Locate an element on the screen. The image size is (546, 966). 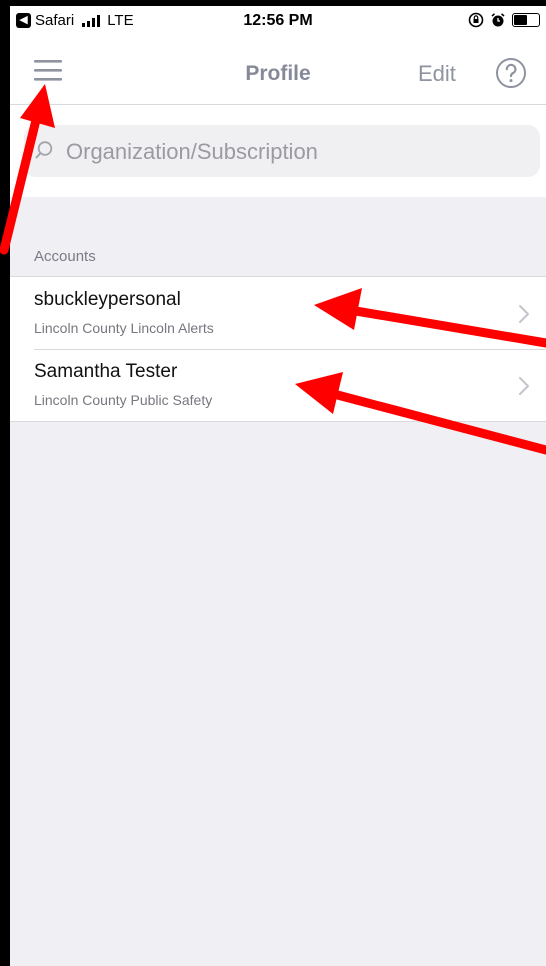
status-bar: ◀ Safari LTE 12:56 PM is located at coordinates (278, 24).